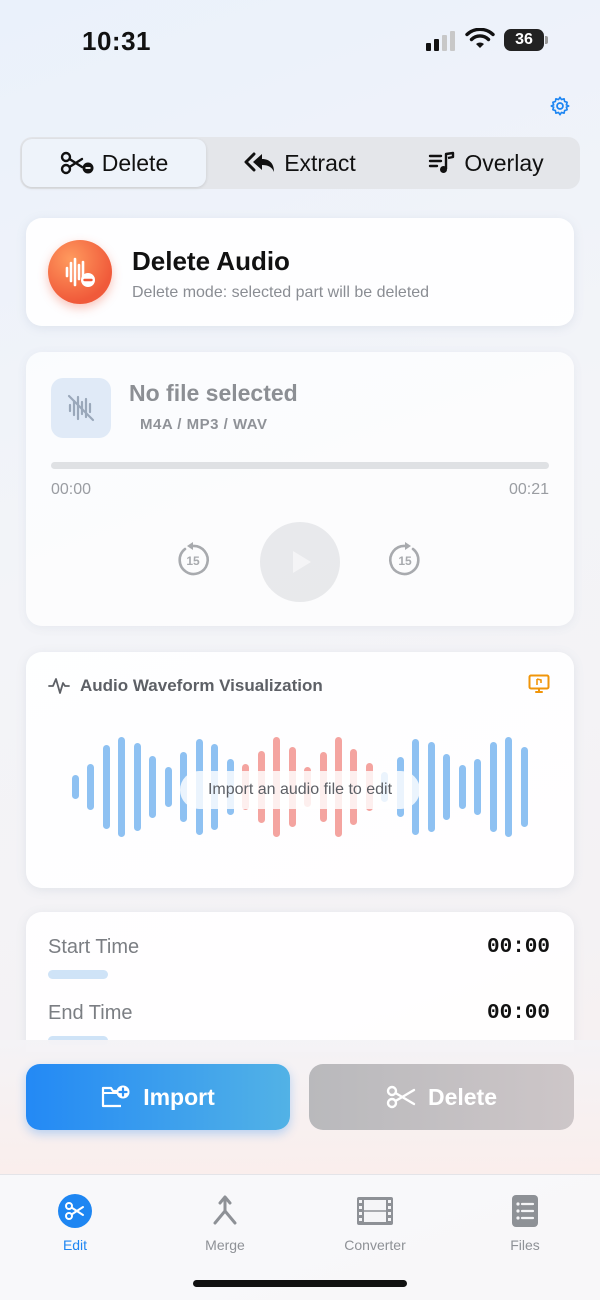 Image resolution: width=600 pixels, height=1300 pixels. I want to click on skip-forward-15-icon: 15, so click(405, 560).